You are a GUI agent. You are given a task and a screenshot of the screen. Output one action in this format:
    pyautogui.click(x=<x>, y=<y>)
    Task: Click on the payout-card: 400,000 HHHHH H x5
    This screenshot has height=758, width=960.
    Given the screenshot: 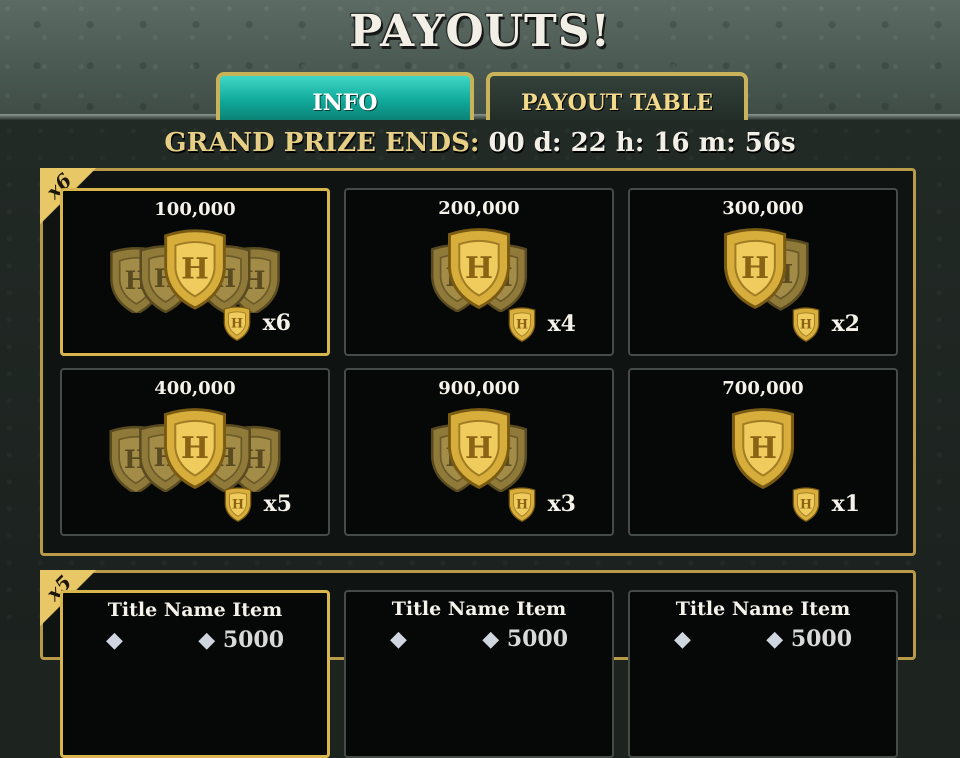 What is the action you would take?
    pyautogui.click(x=195, y=452)
    